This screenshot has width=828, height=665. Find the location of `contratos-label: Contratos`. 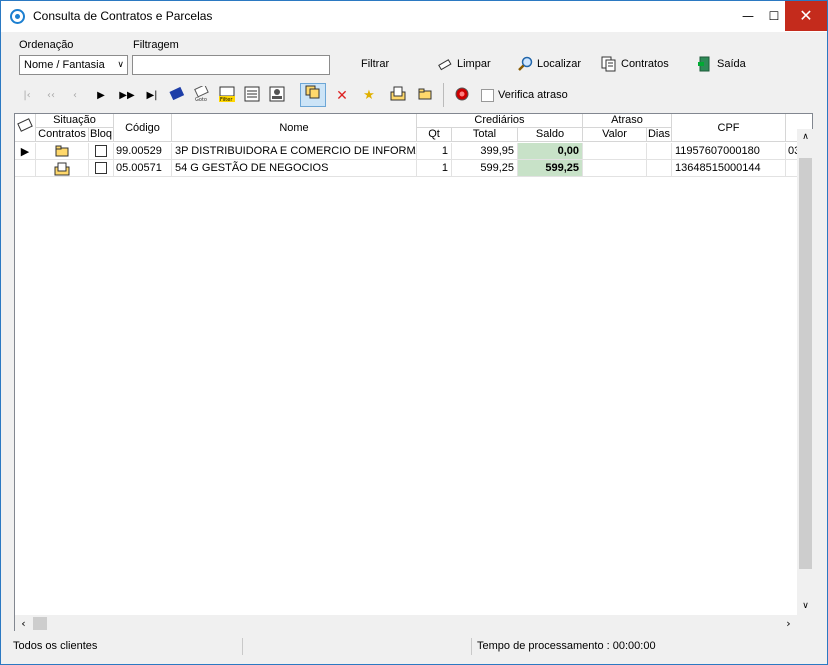

contratos-label: Contratos is located at coordinates (645, 64).